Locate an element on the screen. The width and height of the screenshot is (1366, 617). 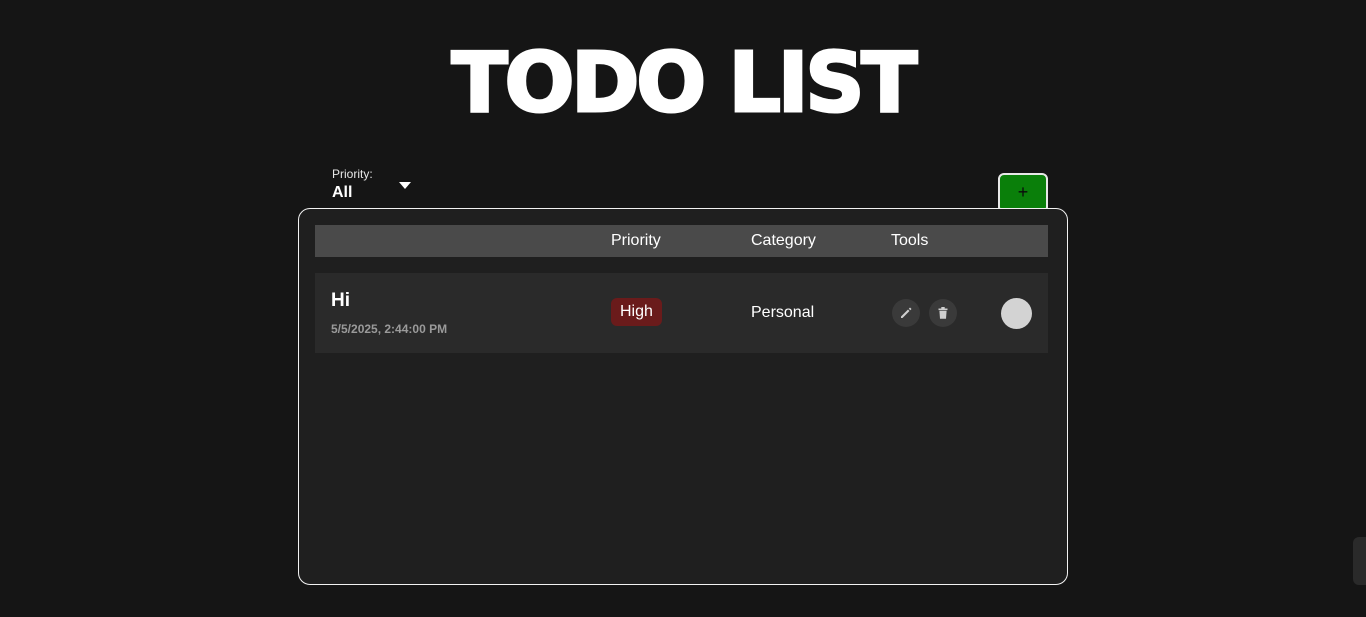
add-todo-button: + is located at coordinates (1023, 193).